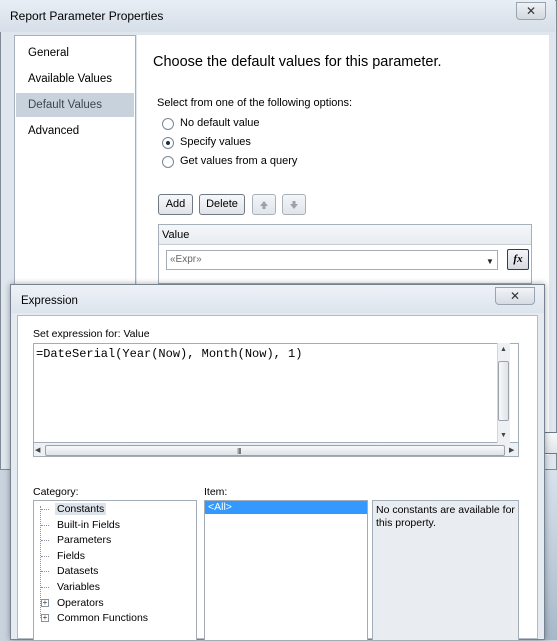 The image size is (557, 641). Describe the element at coordinates (78, 587) in the screenshot. I see `category-item-variables: Variables` at that location.